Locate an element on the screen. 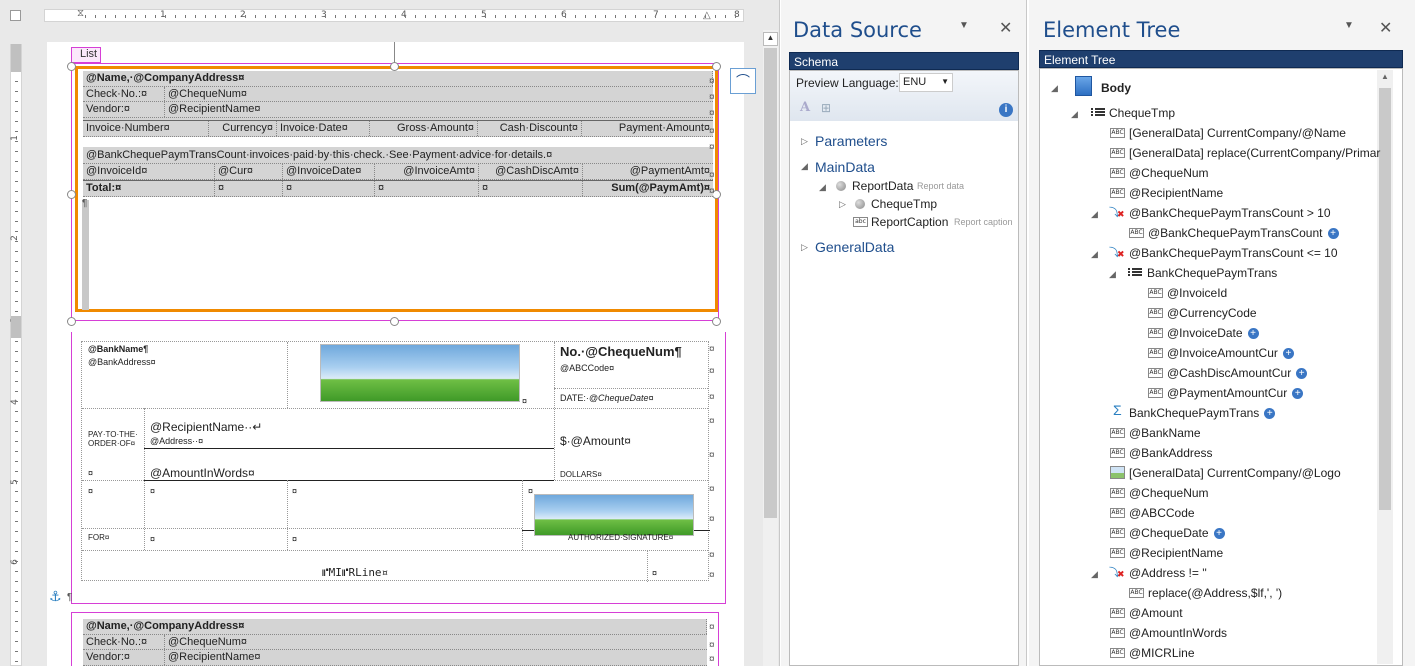  vertical-ruler: 1 2 3 4 5 6 is located at coordinates (16, 355).